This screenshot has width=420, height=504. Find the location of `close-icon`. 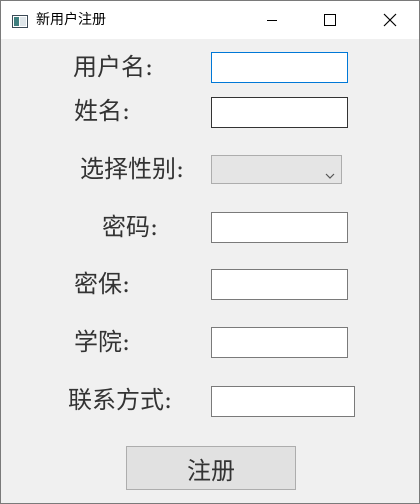

close-icon is located at coordinates (390, 20).